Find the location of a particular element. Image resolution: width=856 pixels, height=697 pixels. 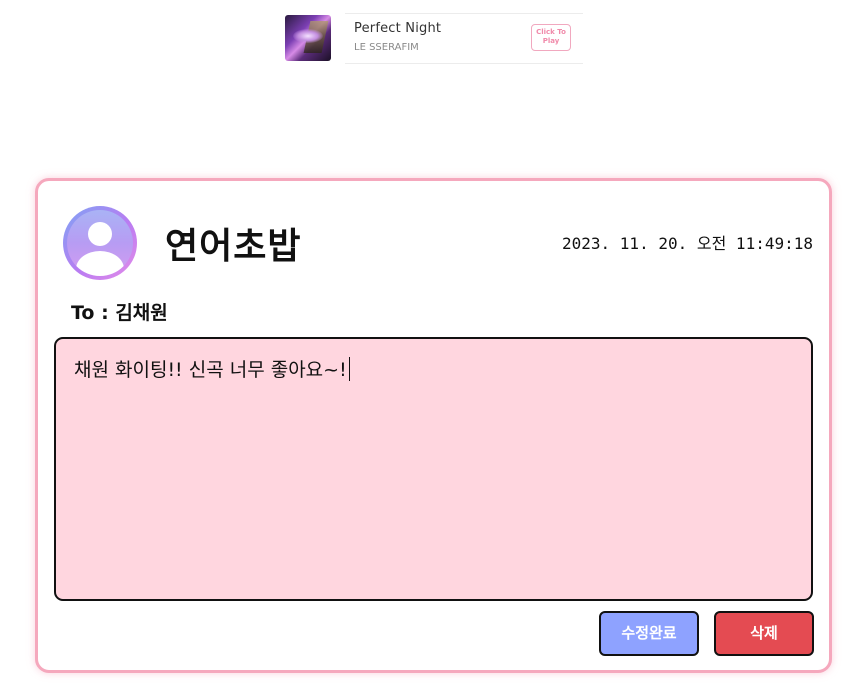

track-artist: LE SSERAFIM is located at coordinates (386, 47).